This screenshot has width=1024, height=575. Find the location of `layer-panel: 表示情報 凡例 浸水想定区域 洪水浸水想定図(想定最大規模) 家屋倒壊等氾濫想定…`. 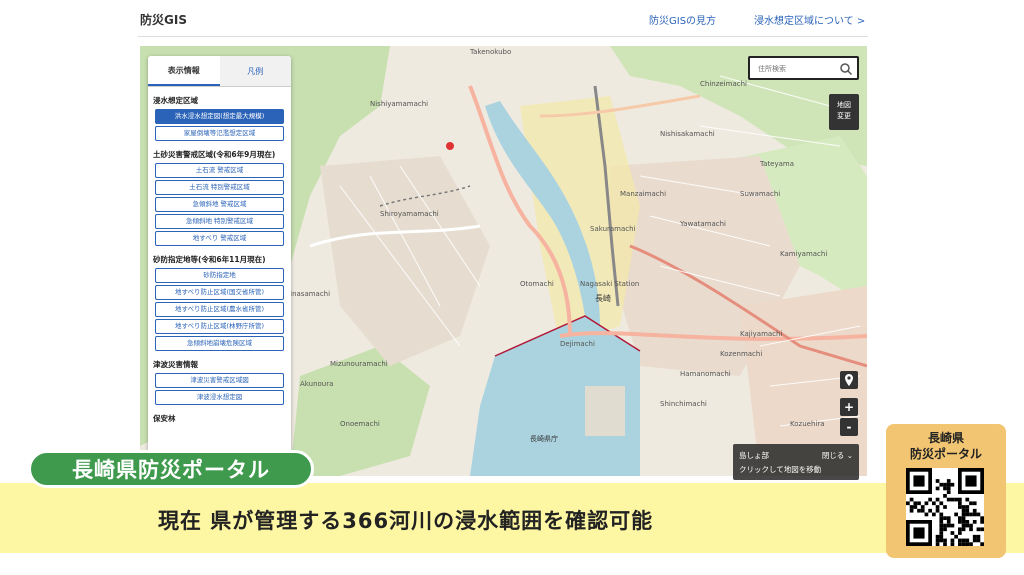

layer-panel: 表示情報 凡例 浸水想定区域 洪水浸水想定図(想定最大規模) 家屋倒壊等氾濫想定… is located at coordinates (219, 256).